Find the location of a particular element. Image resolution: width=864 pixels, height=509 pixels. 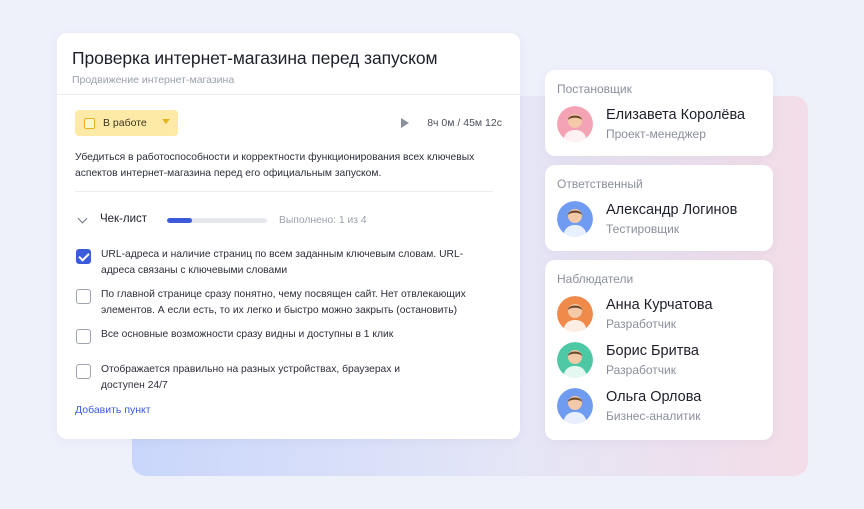

person-name: Ольга Орлова is located at coordinates (654, 397).